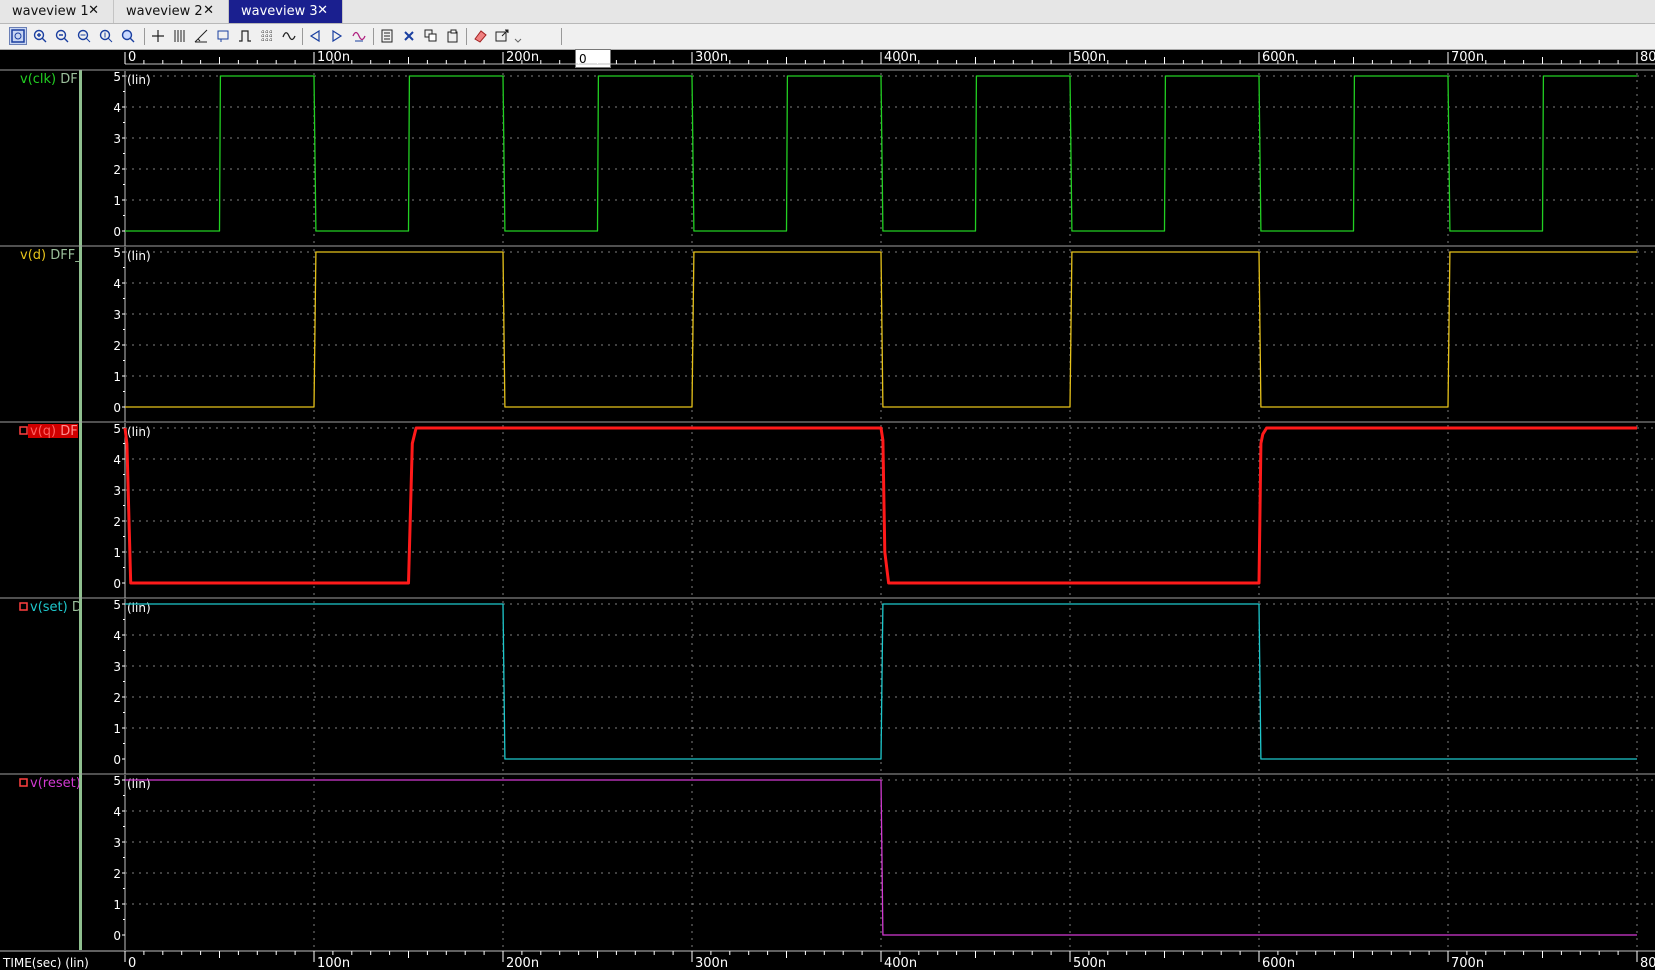 The width and height of the screenshot is (1655, 970). What do you see at coordinates (62, 36) in the screenshot?
I see `zoom-out-icon` at bounding box center [62, 36].